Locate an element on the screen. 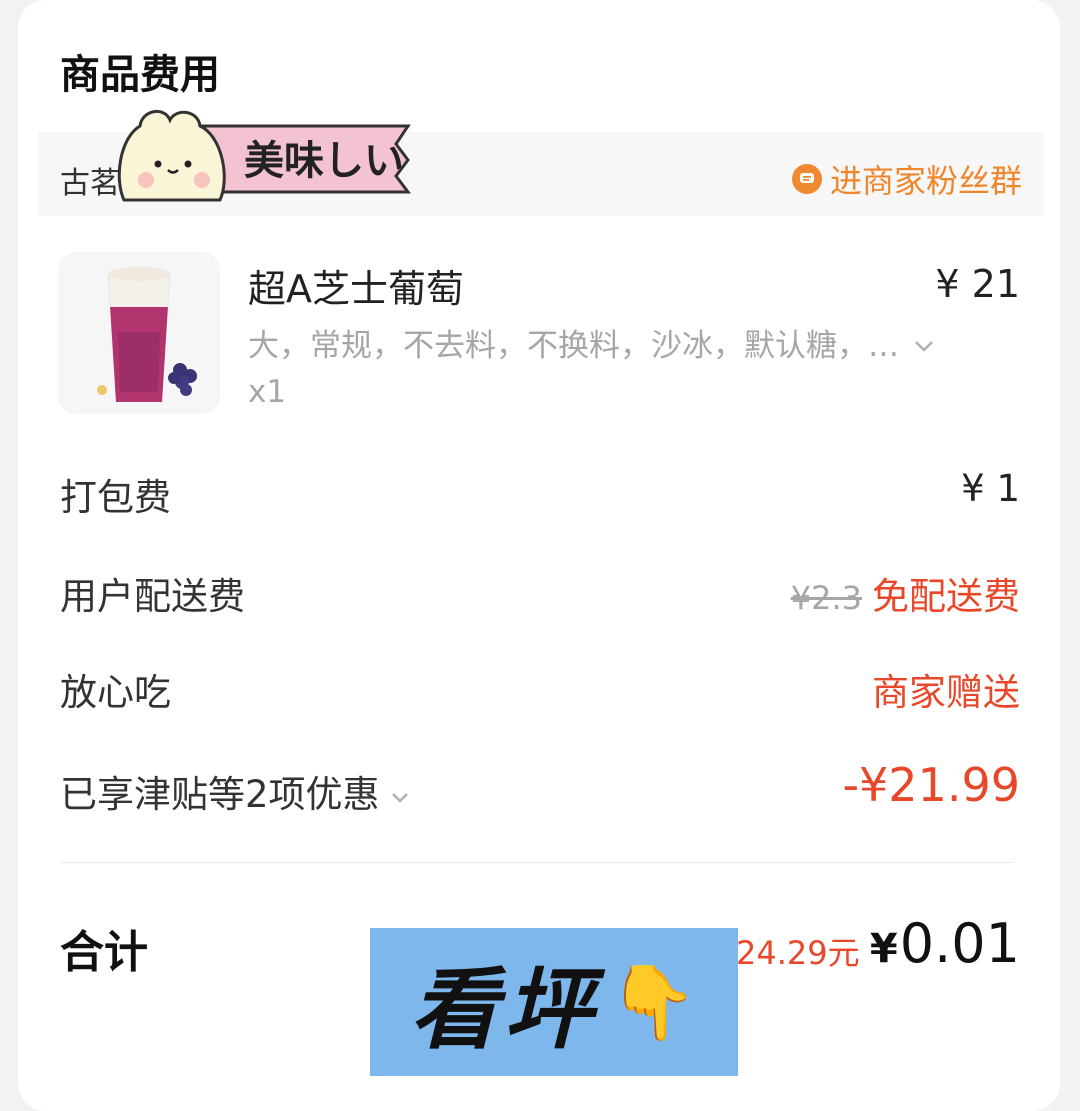 Image resolution: width=1080 pixels, height=1111 pixels. product-image is located at coordinates (139, 333).